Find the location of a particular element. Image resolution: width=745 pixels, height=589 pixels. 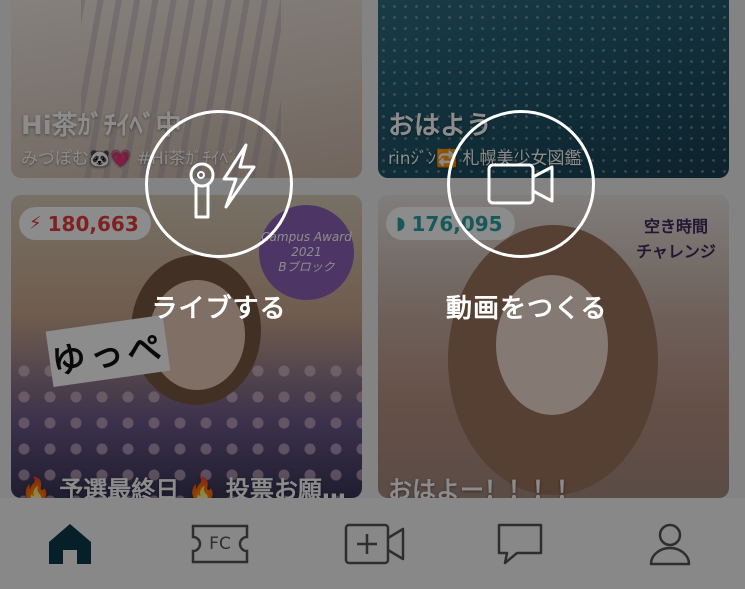

microphone-lightning-icon is located at coordinates (222, 181).